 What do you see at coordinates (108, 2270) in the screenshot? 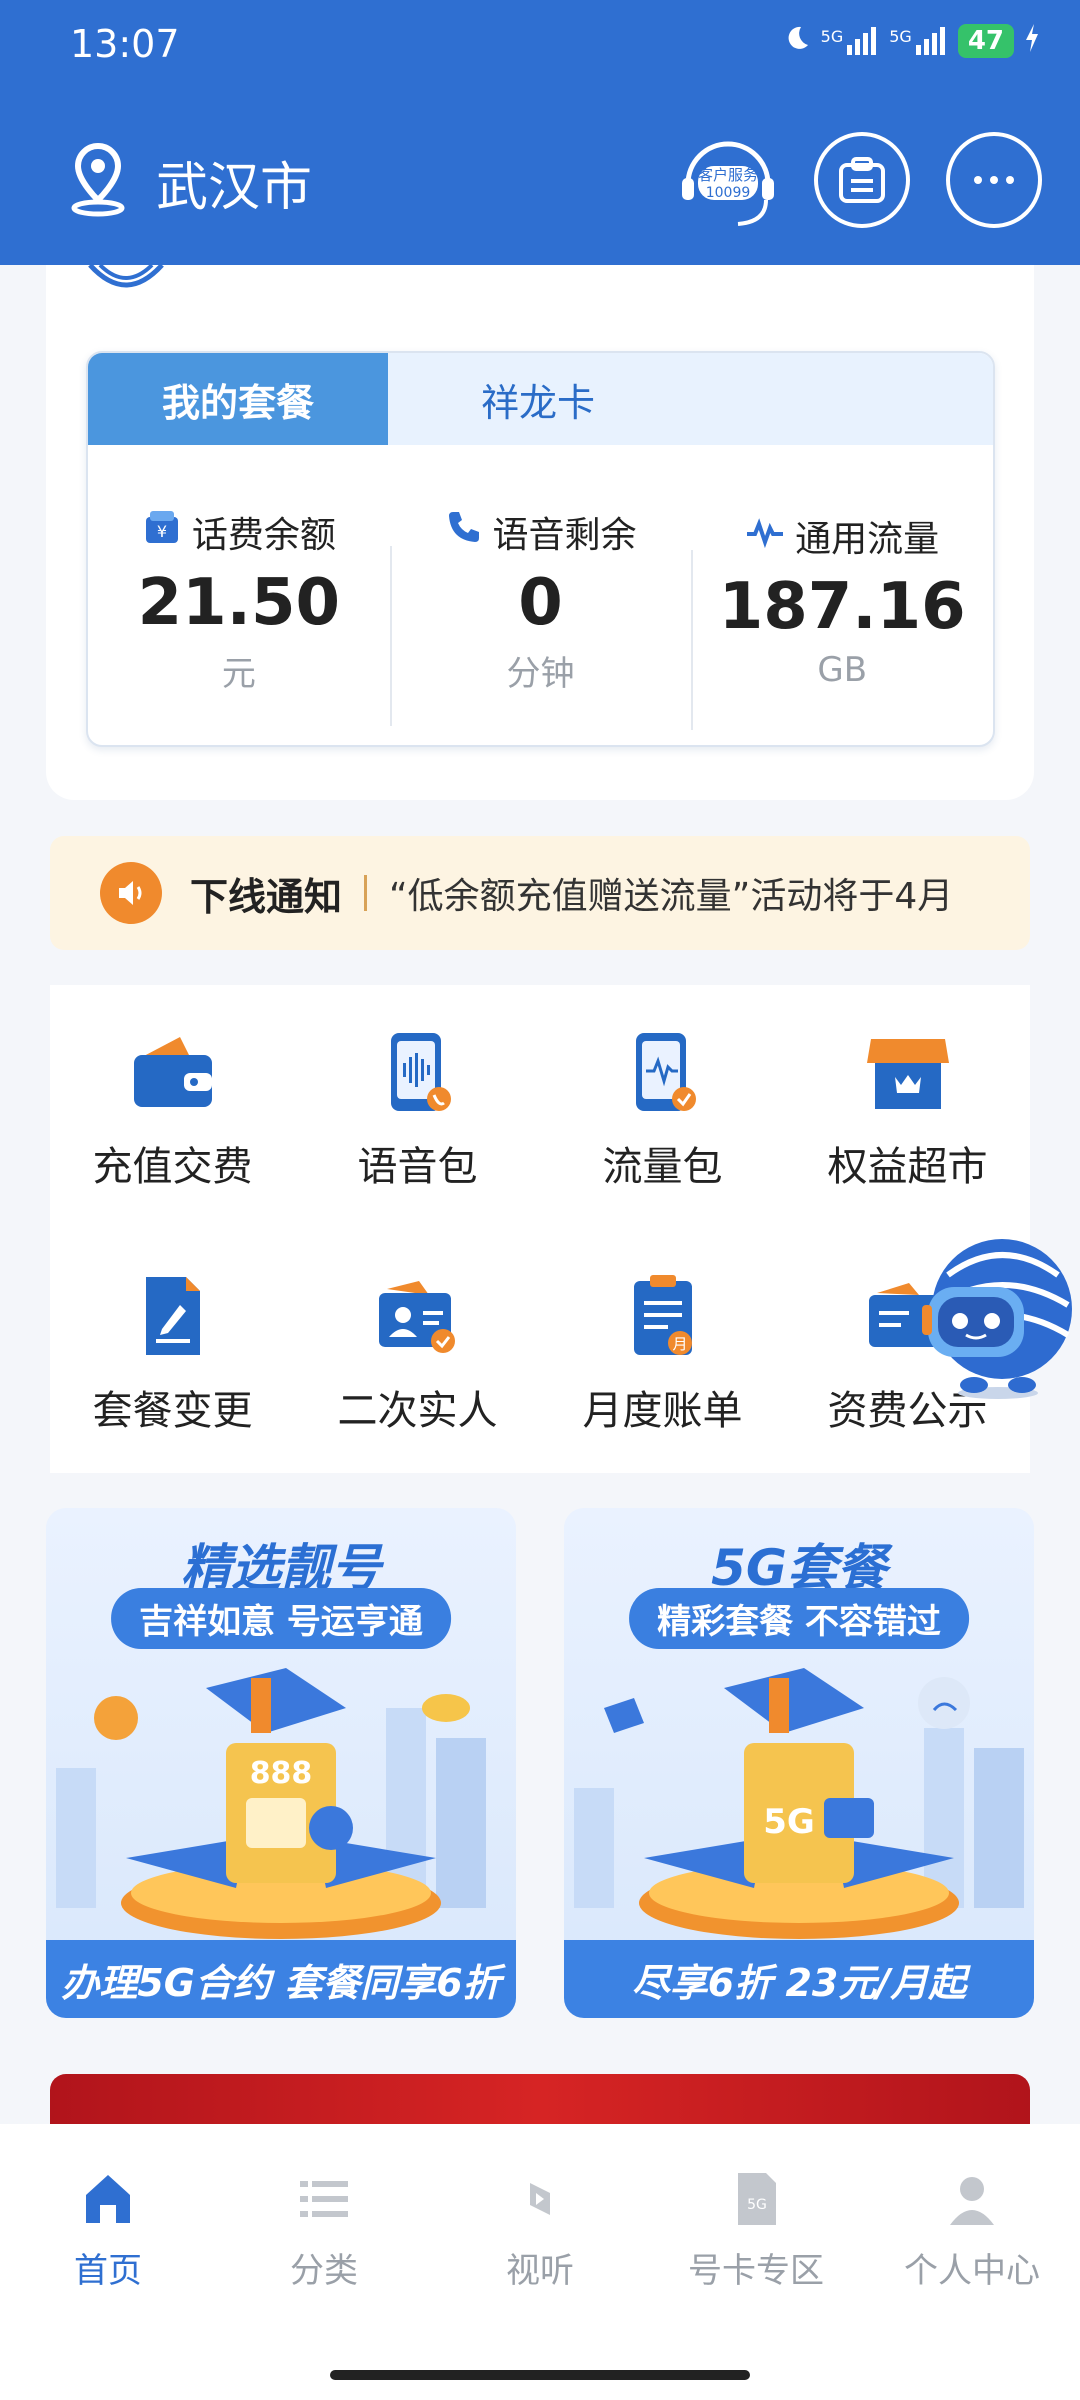
I see `nav-label: 首页` at bounding box center [108, 2270].